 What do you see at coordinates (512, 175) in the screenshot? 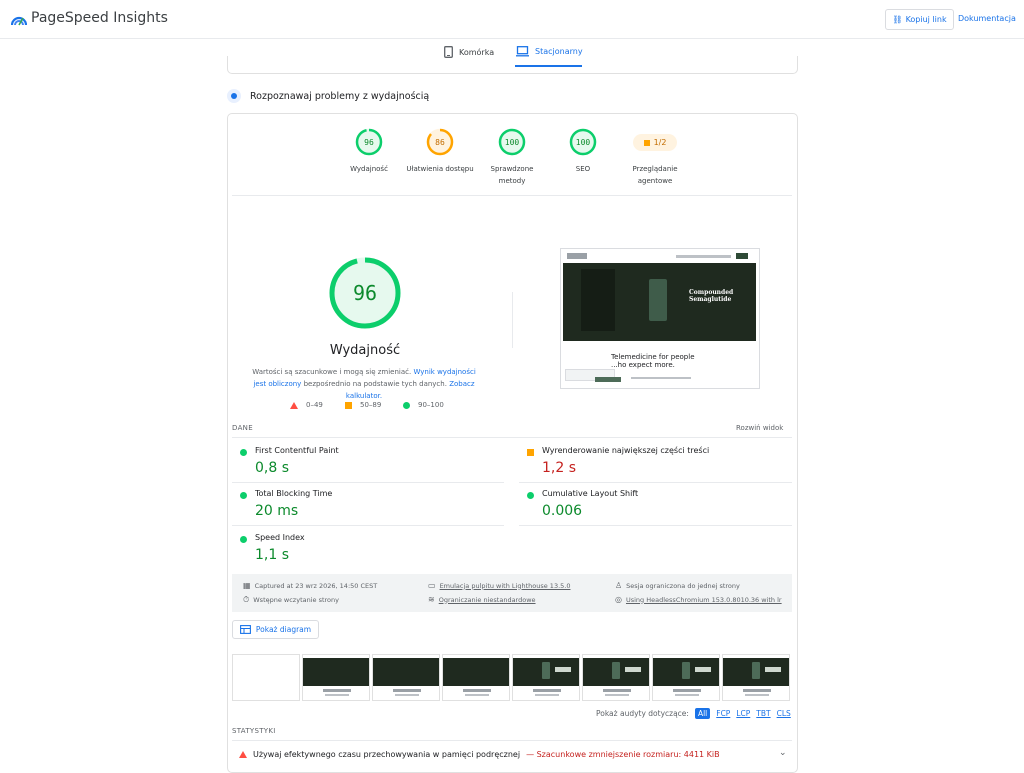
I see `gauge-label: Sprawdzone metody` at bounding box center [512, 175].